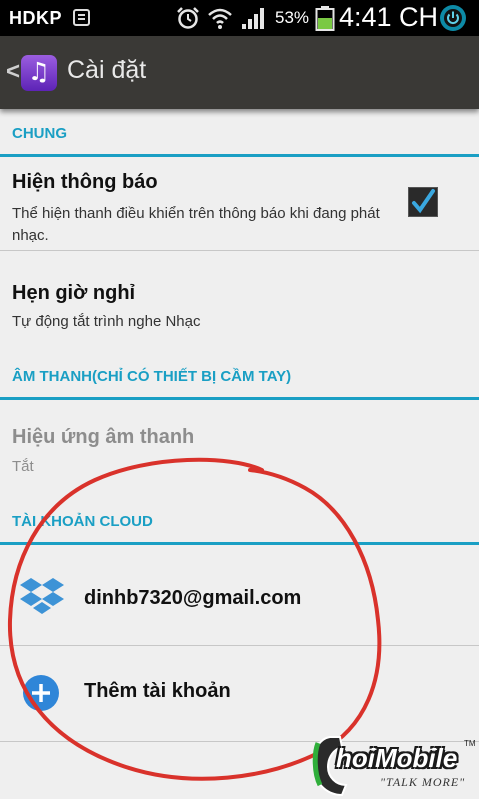 This screenshot has height=799, width=479. I want to click on notification-checkbox, so click(423, 202).